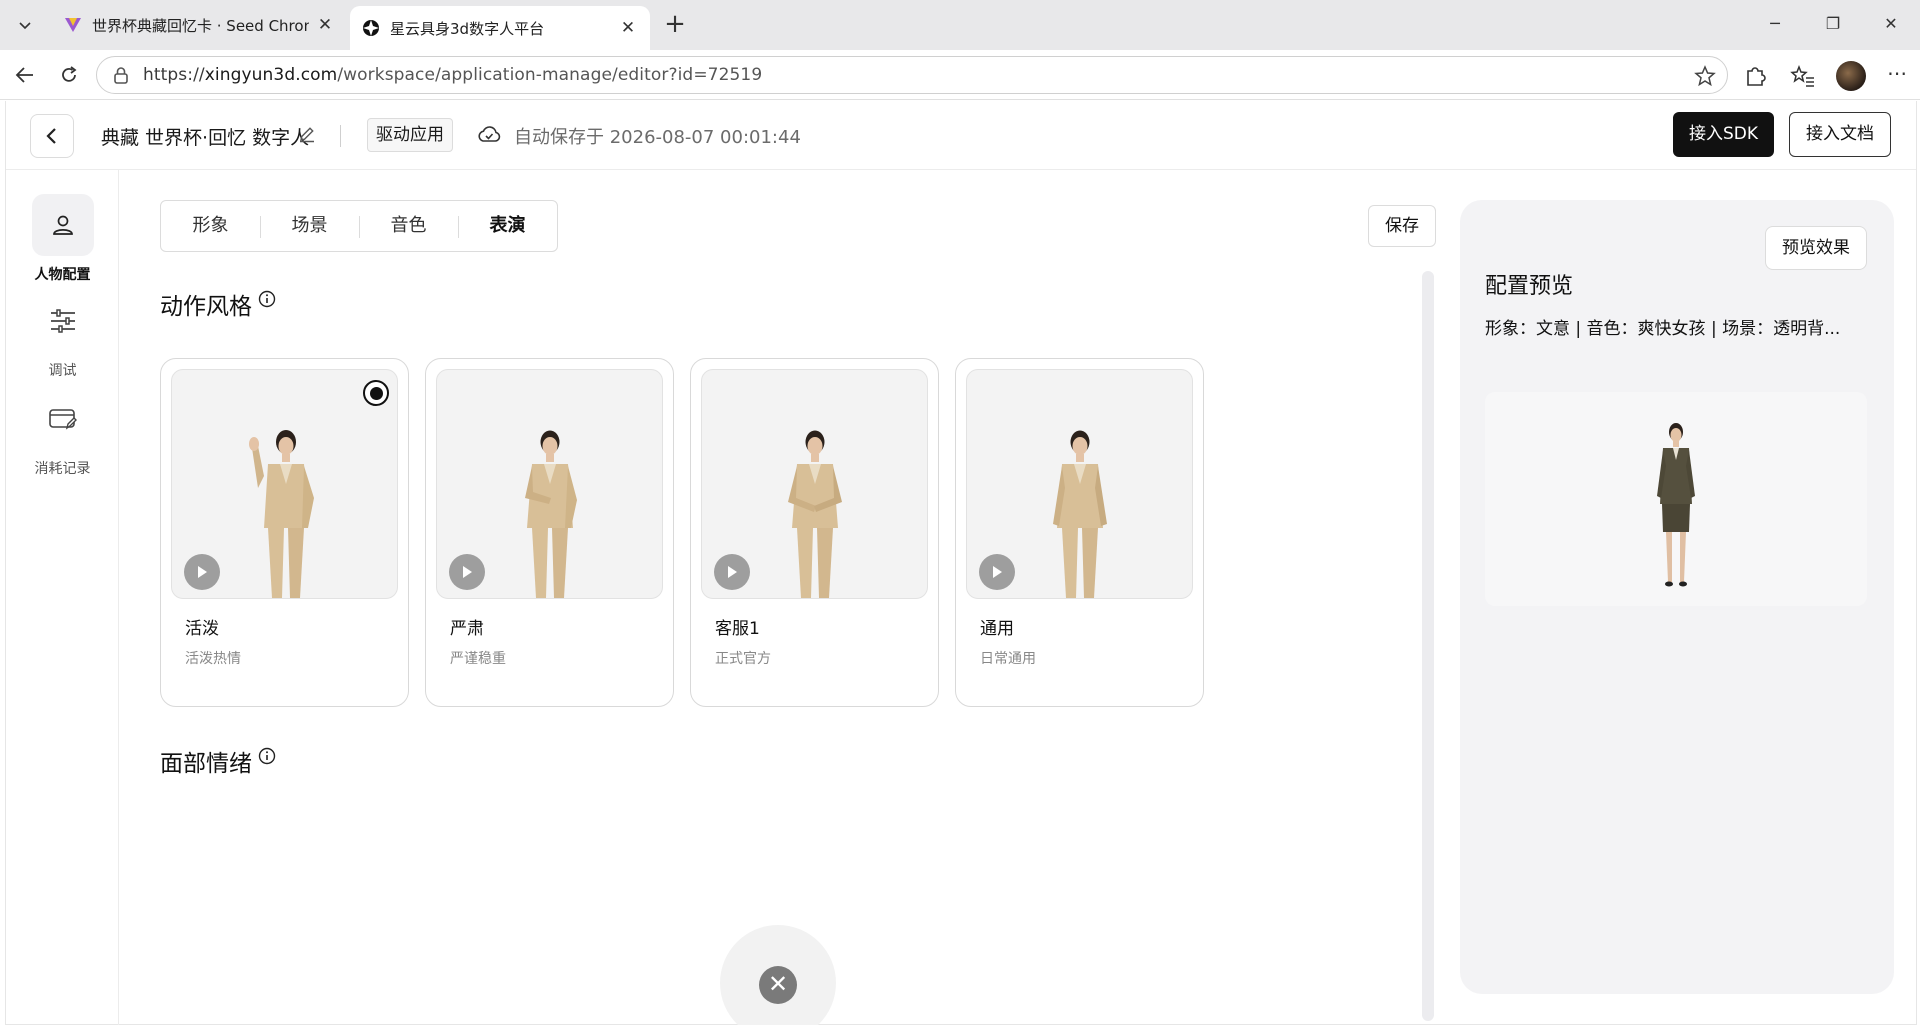  Describe the element at coordinates (25, 75) in the screenshot. I see `back-arrow-icon` at that location.